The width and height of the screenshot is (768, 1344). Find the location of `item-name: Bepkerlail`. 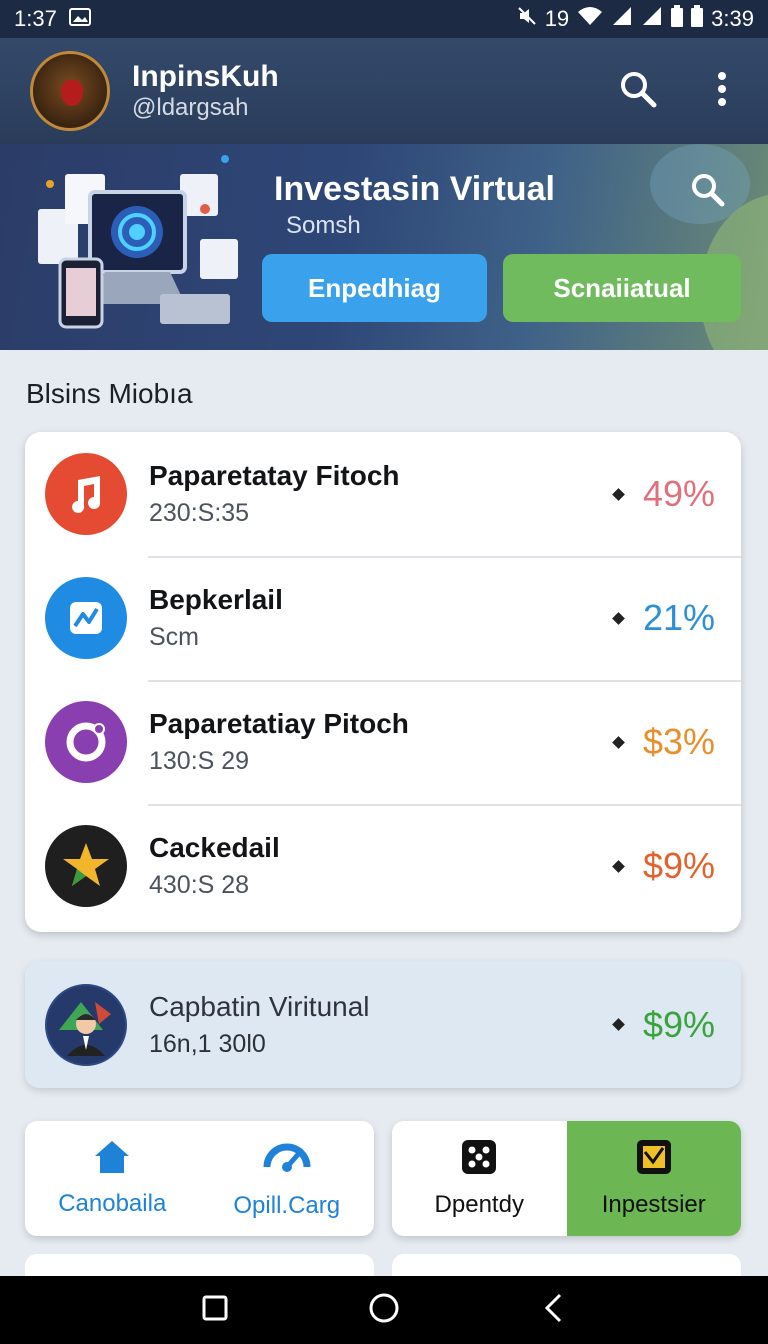

item-name: Bepkerlail is located at coordinates (216, 599).